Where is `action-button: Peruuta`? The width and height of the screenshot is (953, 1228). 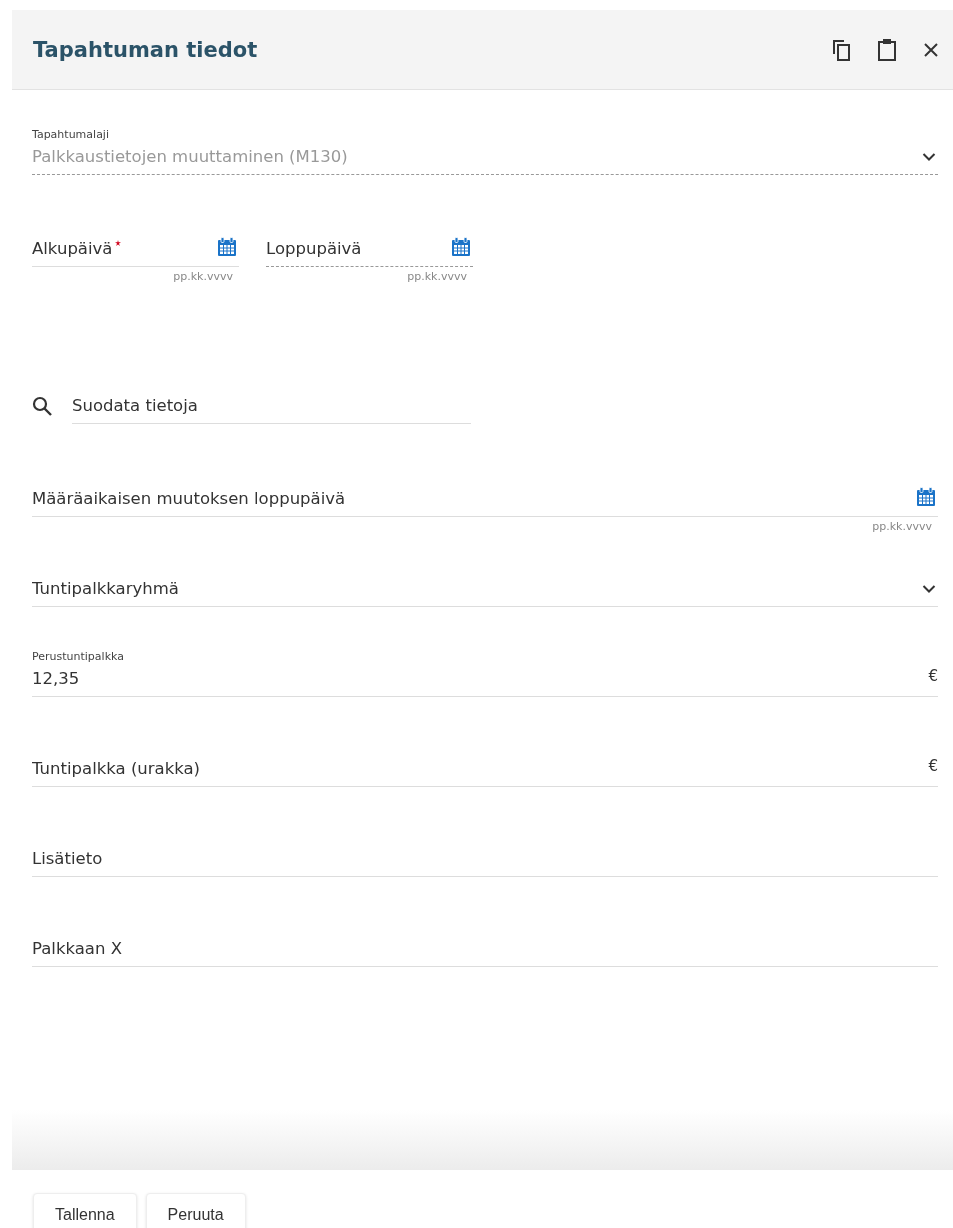
action-button: Peruuta is located at coordinates (195, 1210).